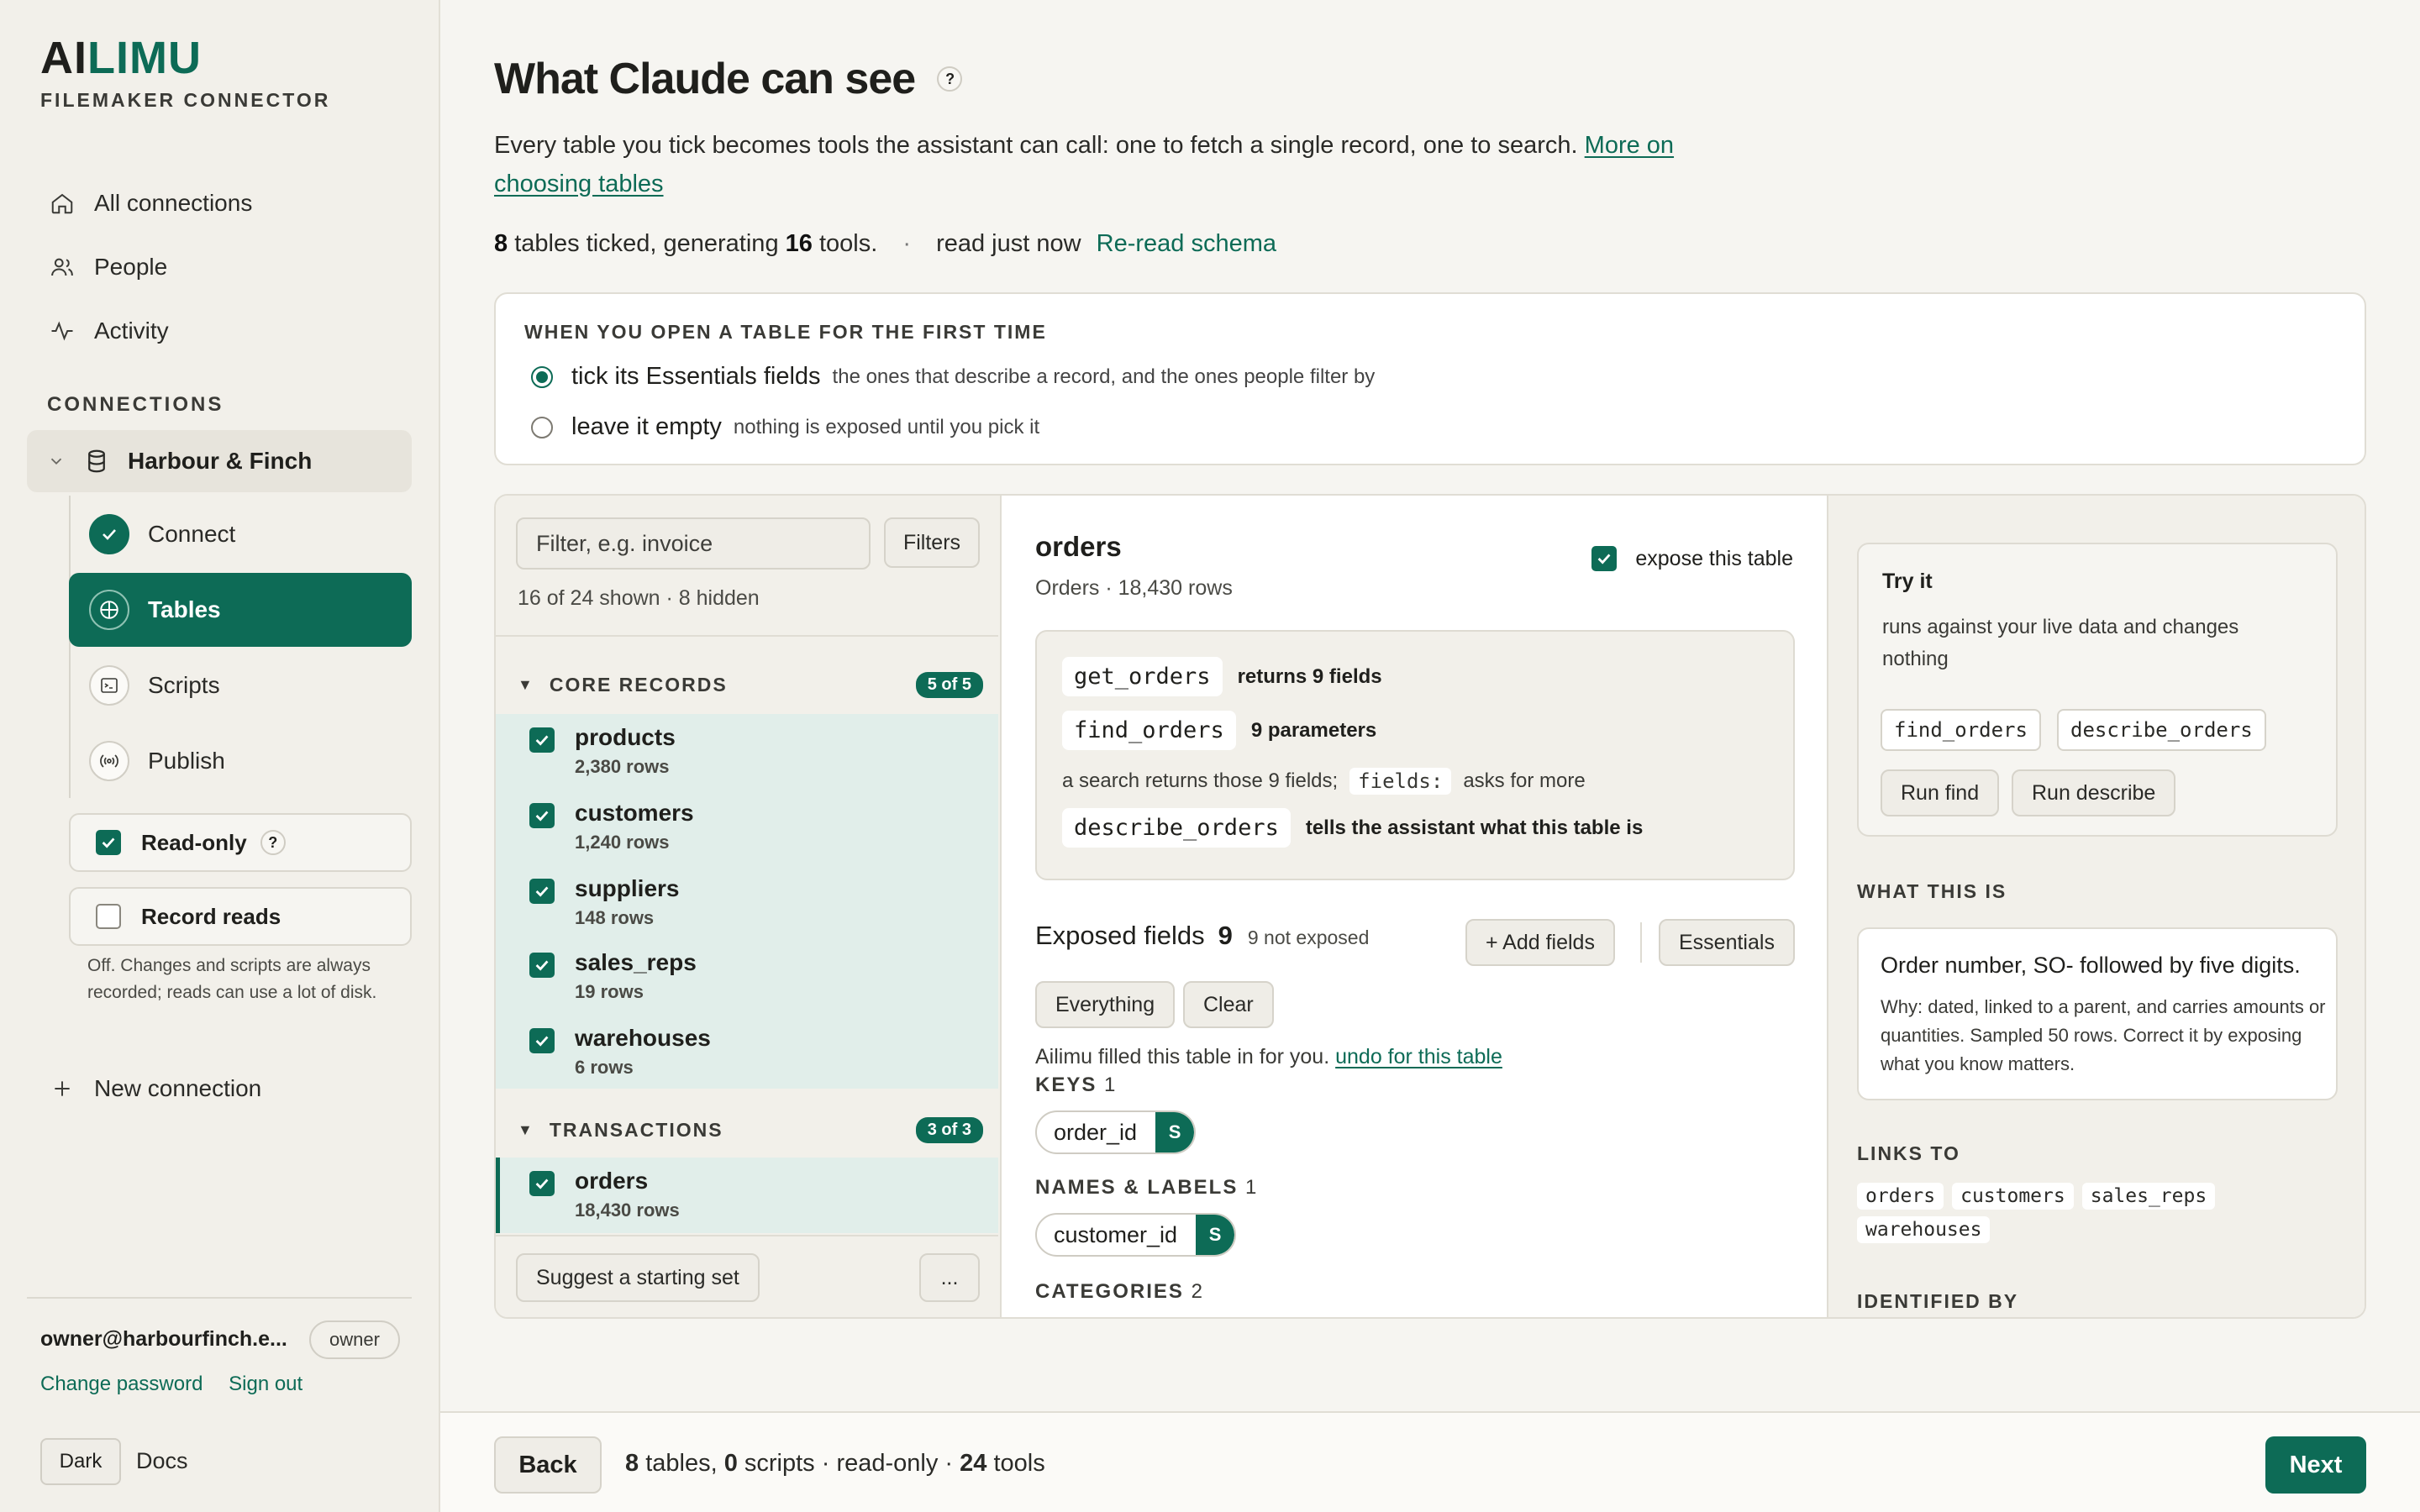 Image resolution: width=2420 pixels, height=1512 pixels. Describe the element at coordinates (1525, 780) in the screenshot. I see `note-text: asks for more` at that location.